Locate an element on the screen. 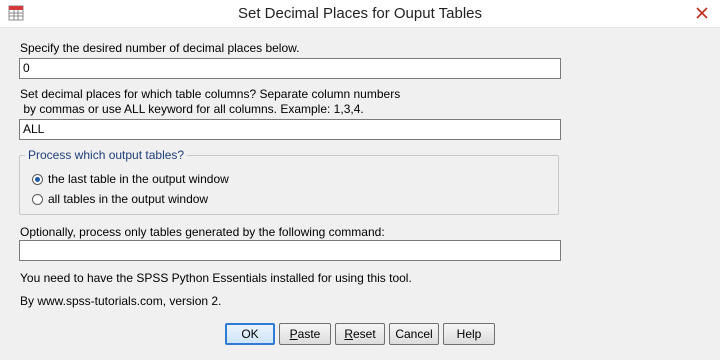  reset-button: Reset is located at coordinates (360, 334).